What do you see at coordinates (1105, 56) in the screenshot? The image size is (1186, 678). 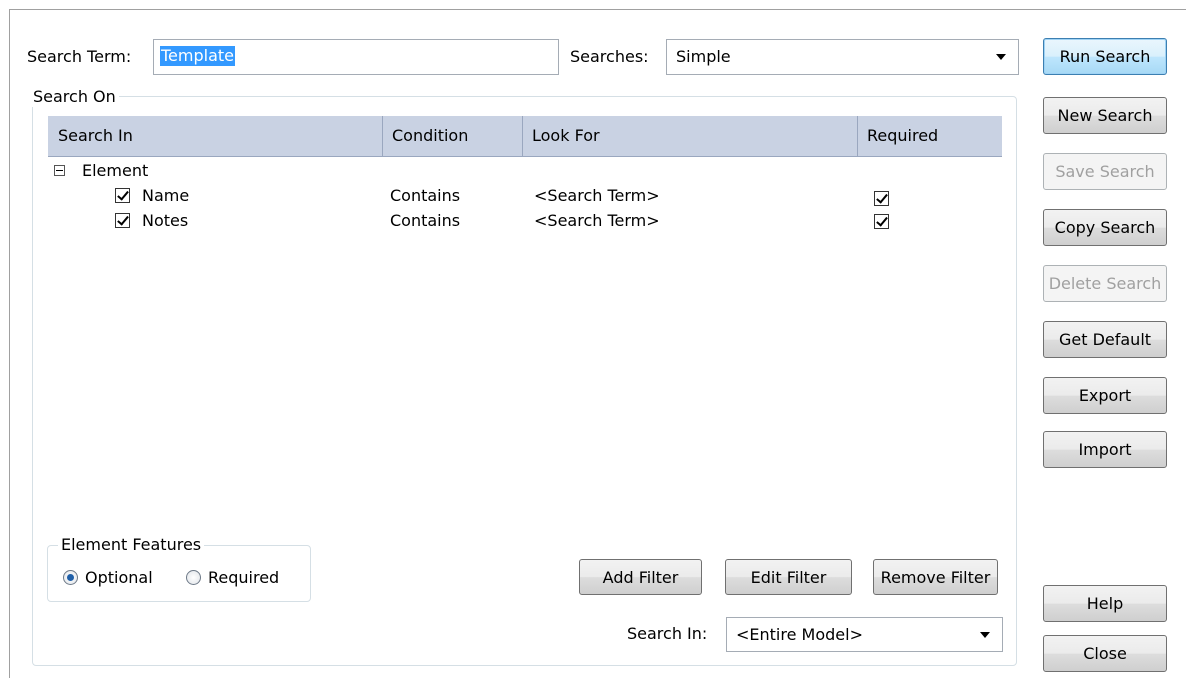 I see `run-search-button: Run Search` at bounding box center [1105, 56].